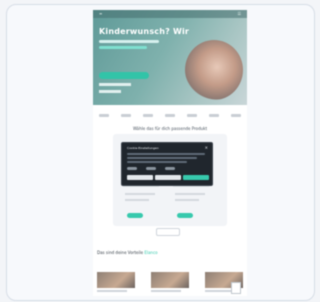  What do you see at coordinates (144, 31) in the screenshot?
I see `hero-headline: Kinderwunsch? Wir` at bounding box center [144, 31].